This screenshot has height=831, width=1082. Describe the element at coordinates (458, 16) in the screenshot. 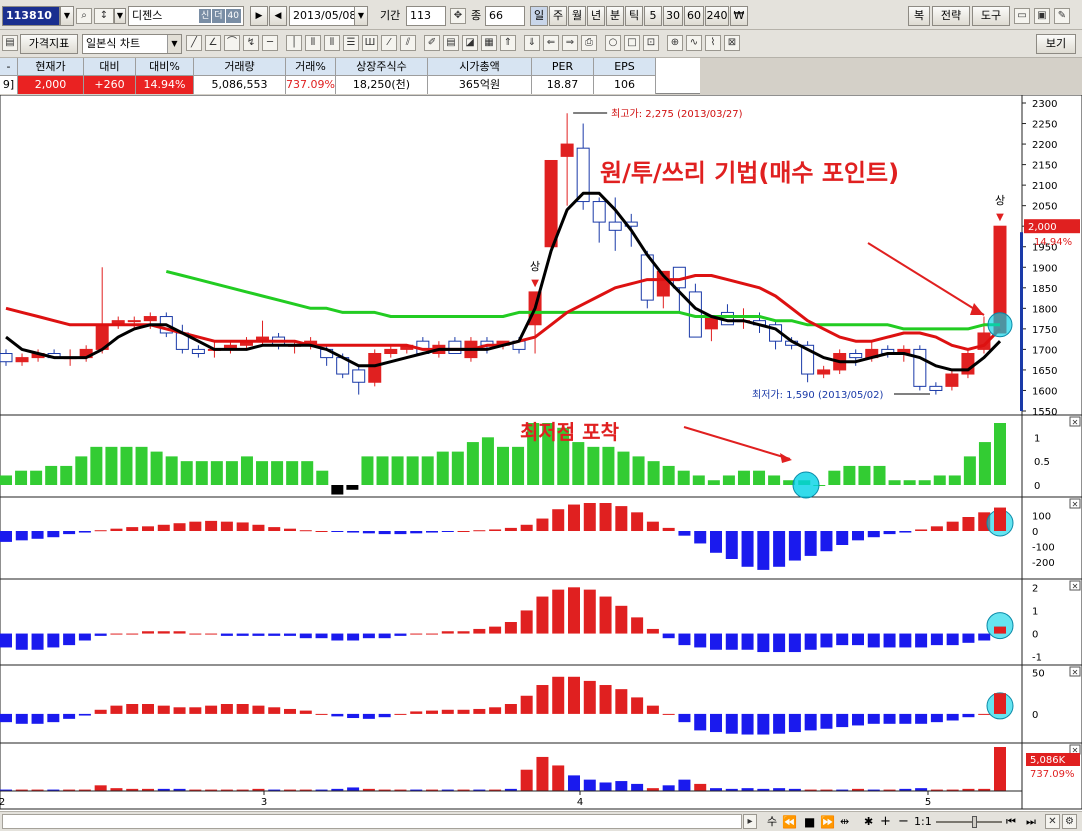

I see `crosshair-icon: ✥` at that location.